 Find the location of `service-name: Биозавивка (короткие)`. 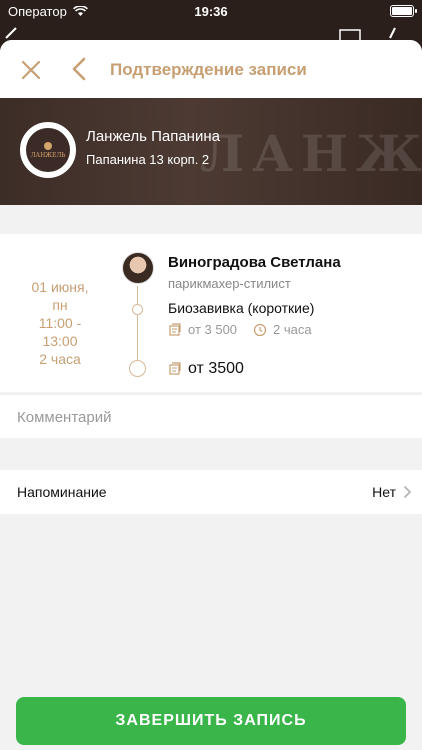

service-name: Биозавивка (короткие) is located at coordinates (241, 308).